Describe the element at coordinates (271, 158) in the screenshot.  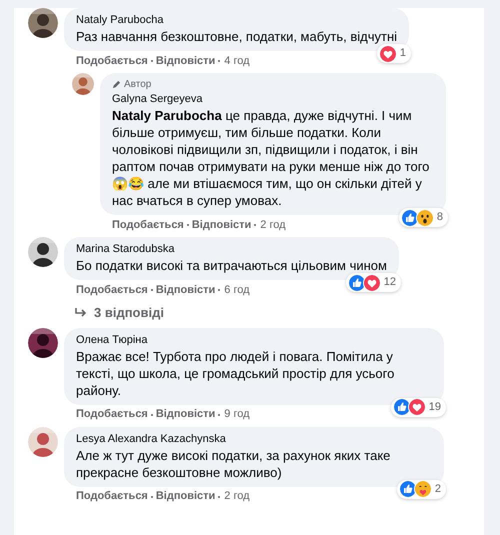
I see `comment-text: Nataly Parubocha це правда, дуже відчутні. І чим більше отримуєш, тим більше податки. Коли чоловікові підвищили зп, підвищили і податок, і він раптом почав отримувати на руки менше ніж до того 😱😂 але ми втішаємося тим, що он скільки дітей у нас вчаться в супер умовах.` at that location.